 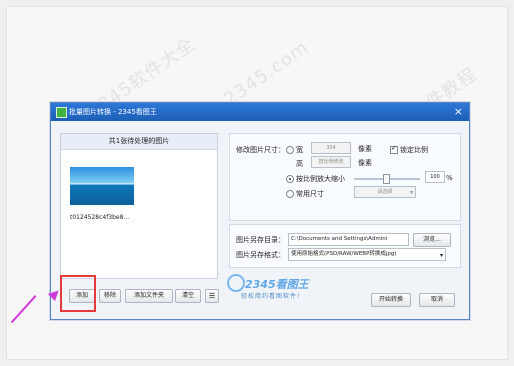 I want to click on scale-radio, so click(x=290, y=179).